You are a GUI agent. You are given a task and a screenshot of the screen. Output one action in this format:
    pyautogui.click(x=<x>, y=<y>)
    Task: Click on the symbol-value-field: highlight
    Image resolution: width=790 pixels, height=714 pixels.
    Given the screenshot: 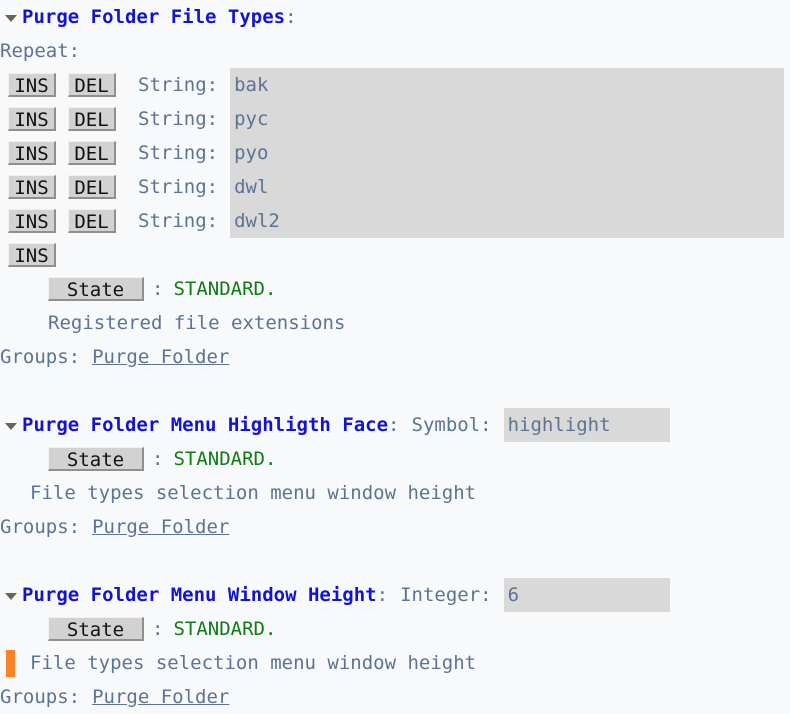 What is the action you would take?
    pyautogui.click(x=586, y=425)
    